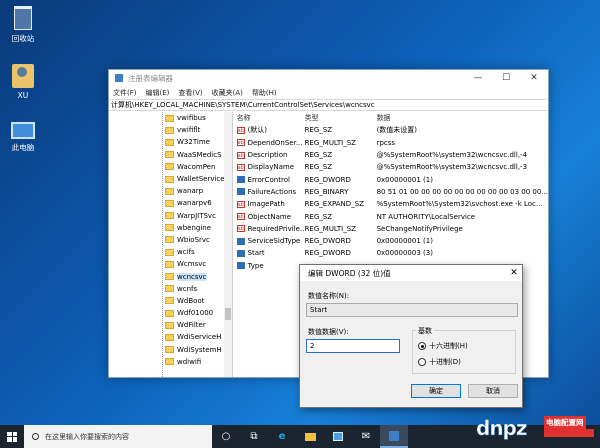  What do you see at coordinates (23, 76) in the screenshot?
I see `user-folder-icon` at bounding box center [23, 76].